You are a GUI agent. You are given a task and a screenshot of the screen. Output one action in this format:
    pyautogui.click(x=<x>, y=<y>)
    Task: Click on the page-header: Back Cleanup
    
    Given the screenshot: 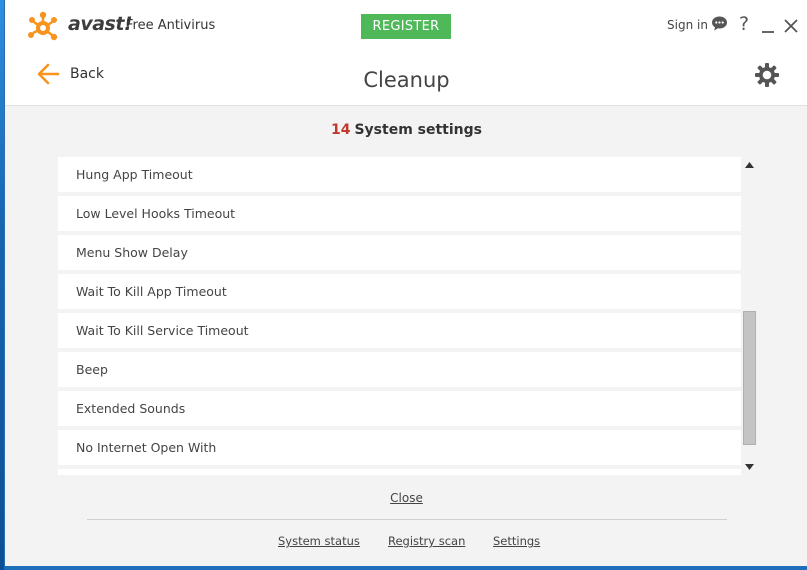 What is the action you would take?
    pyautogui.click(x=406, y=79)
    